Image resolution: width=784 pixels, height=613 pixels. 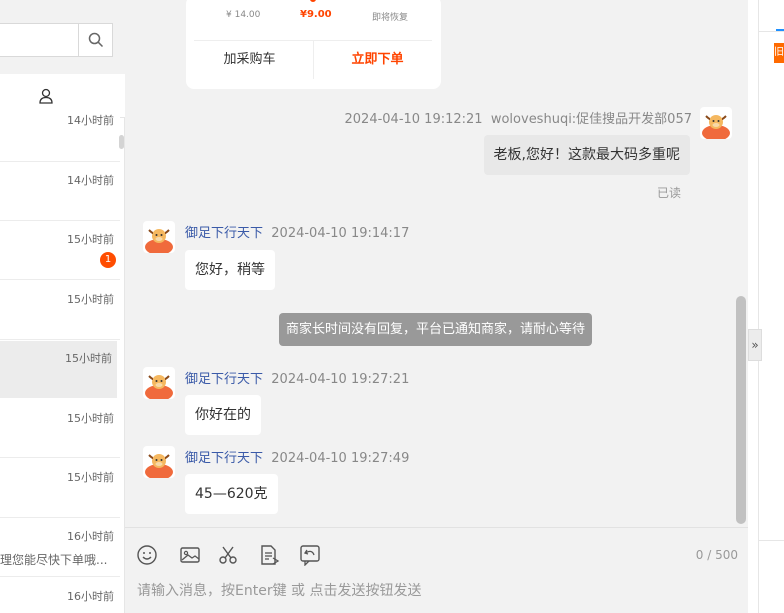 I want to click on message-bubble: 您好，稍等, so click(x=230, y=270).